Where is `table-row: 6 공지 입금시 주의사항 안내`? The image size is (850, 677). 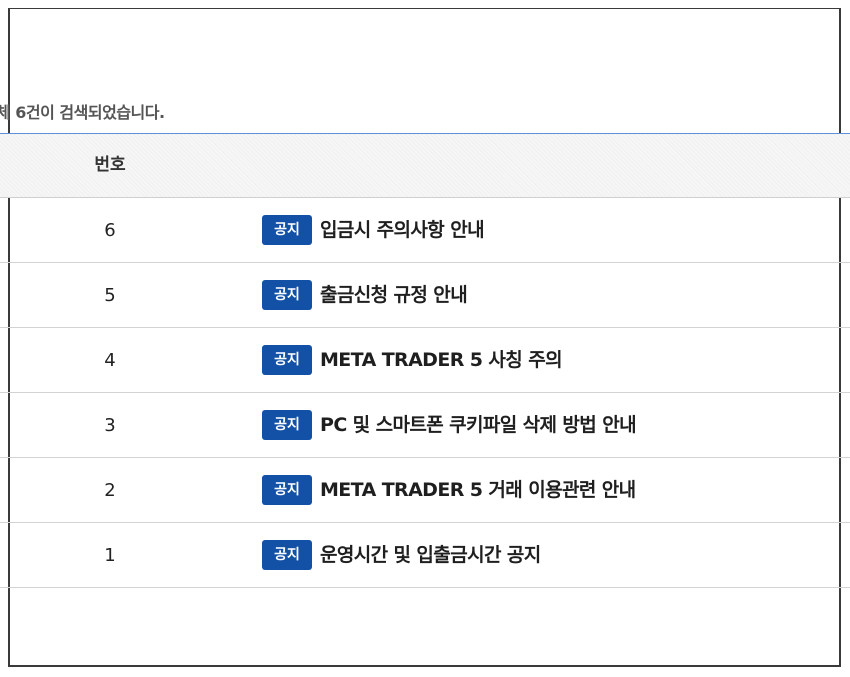 table-row: 6 공지 입금시 주의사항 안내 is located at coordinates (425, 230).